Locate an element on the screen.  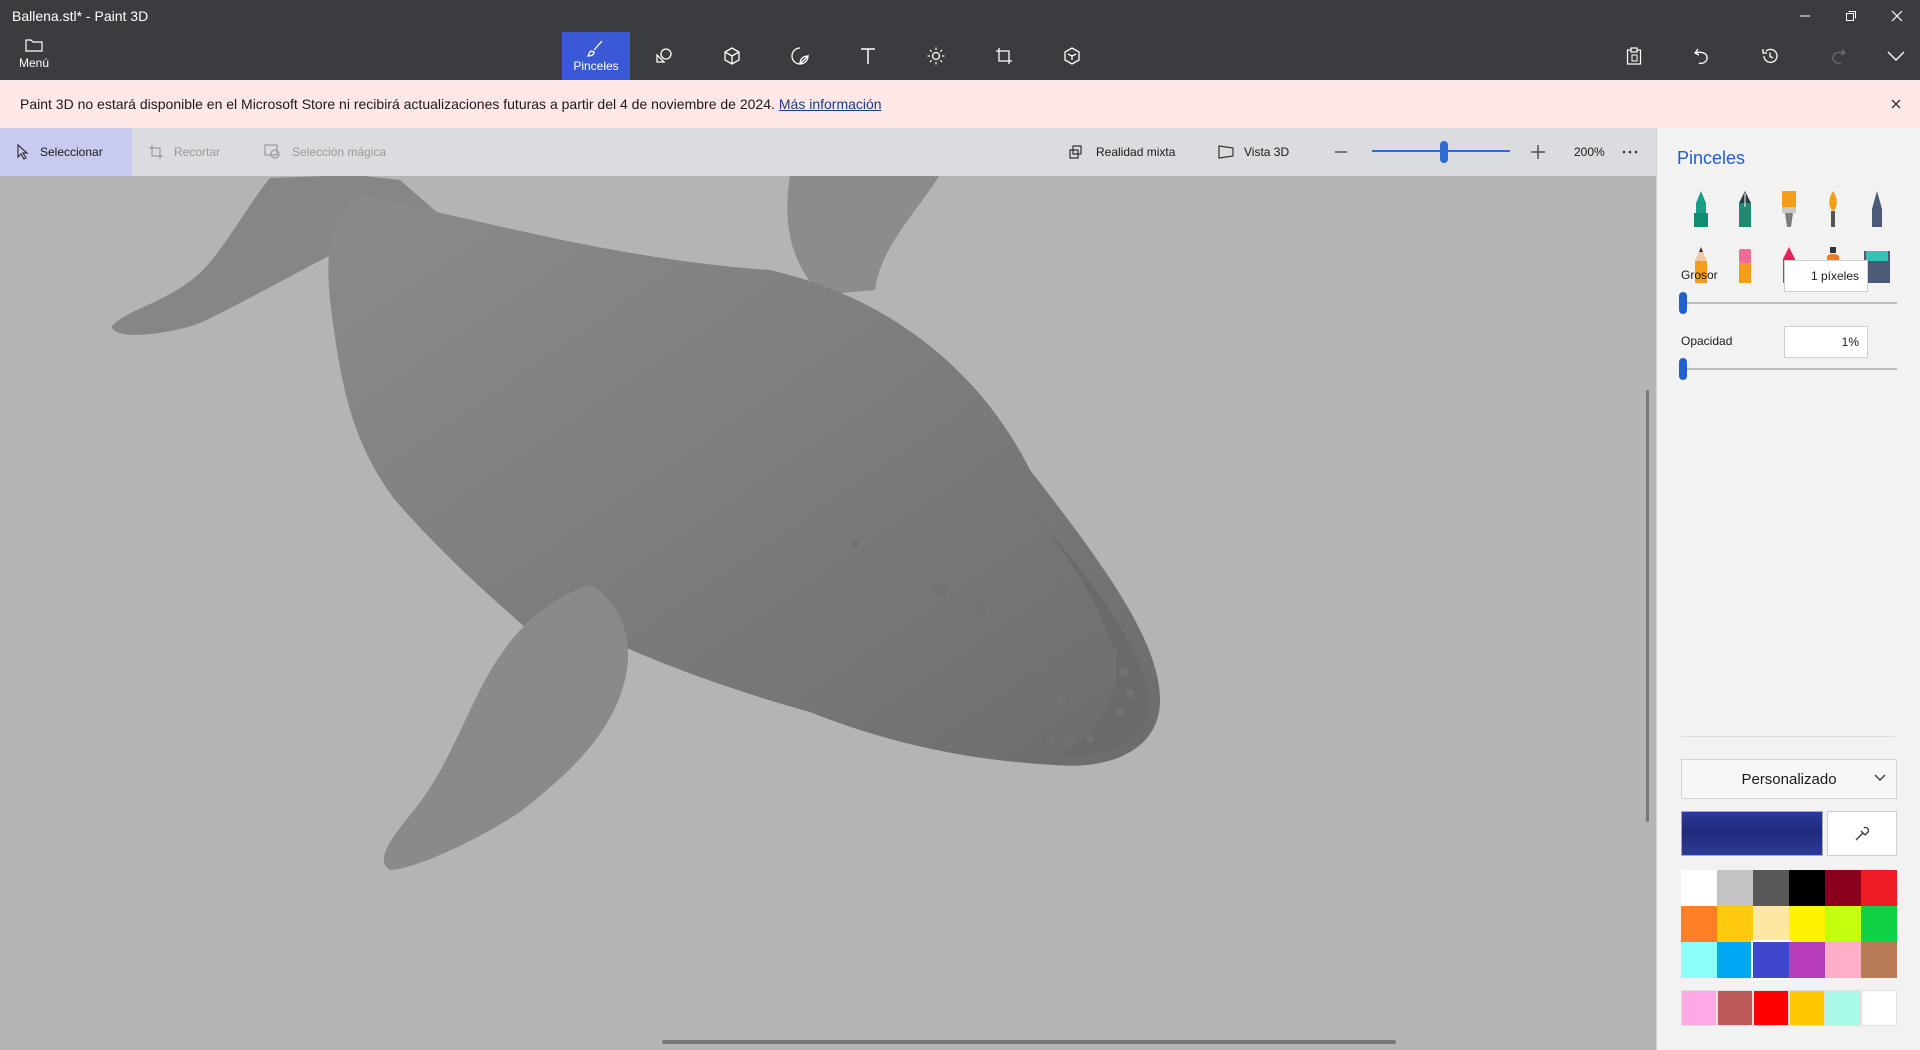
window-title: Ballena.stl* - Paint 3D is located at coordinates (80, 16).